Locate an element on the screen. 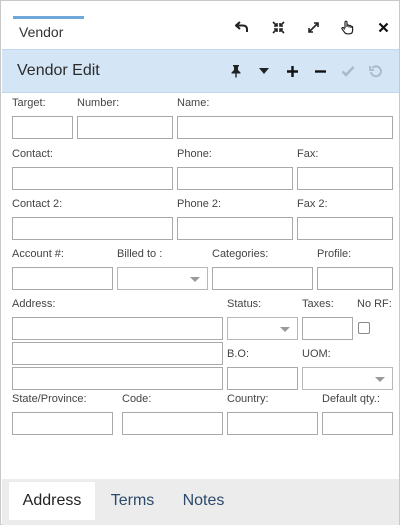 The width and height of the screenshot is (400, 525). state-province-label: State/Province: is located at coordinates (49, 399).